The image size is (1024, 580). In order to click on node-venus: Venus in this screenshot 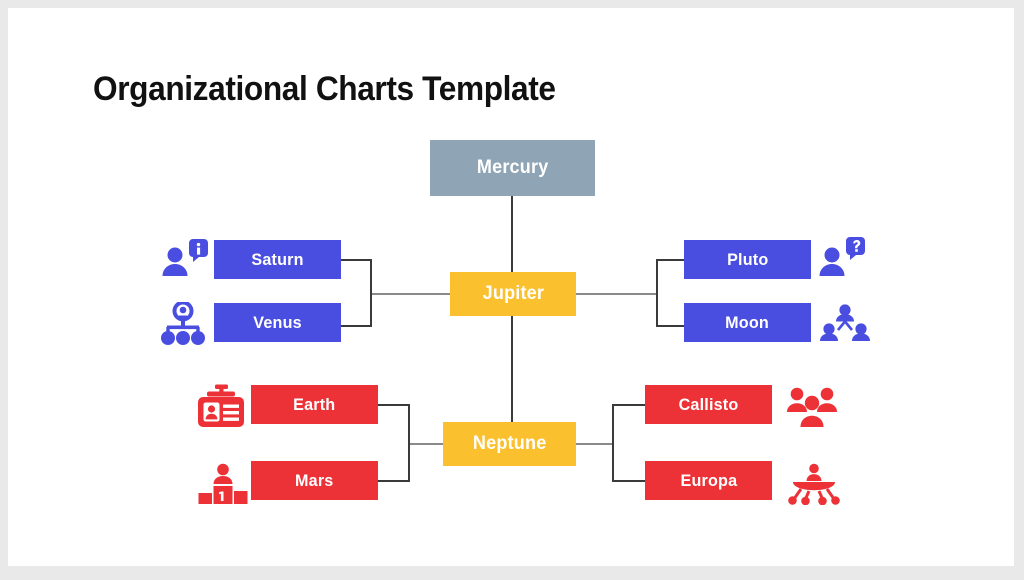, I will do `click(277, 322)`.